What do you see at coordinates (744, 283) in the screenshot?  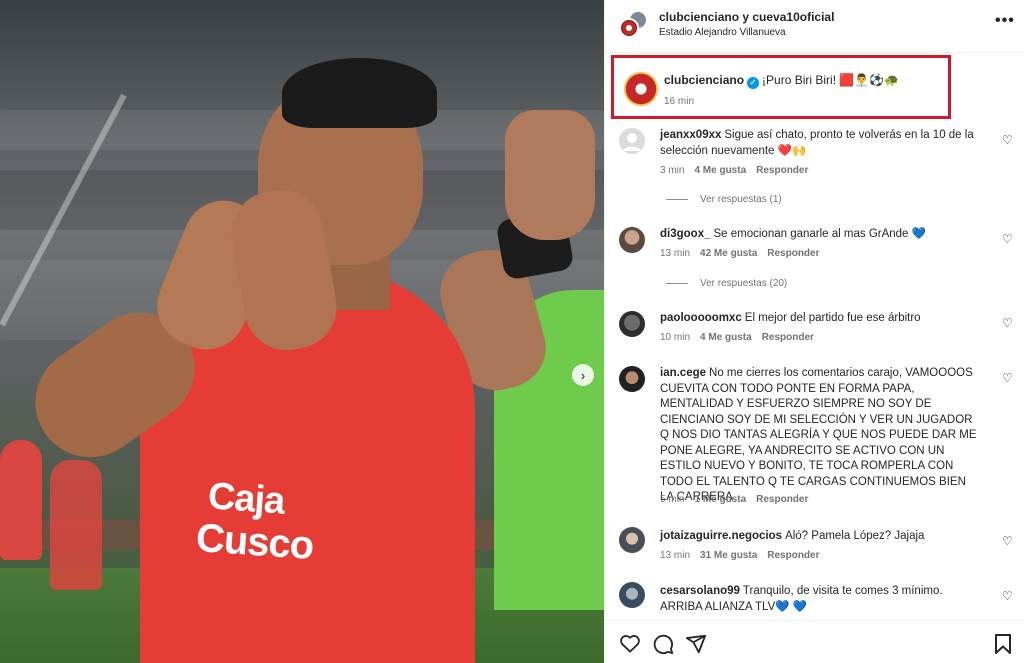 I see `view-replies-label: Ver respuestas (20)` at bounding box center [744, 283].